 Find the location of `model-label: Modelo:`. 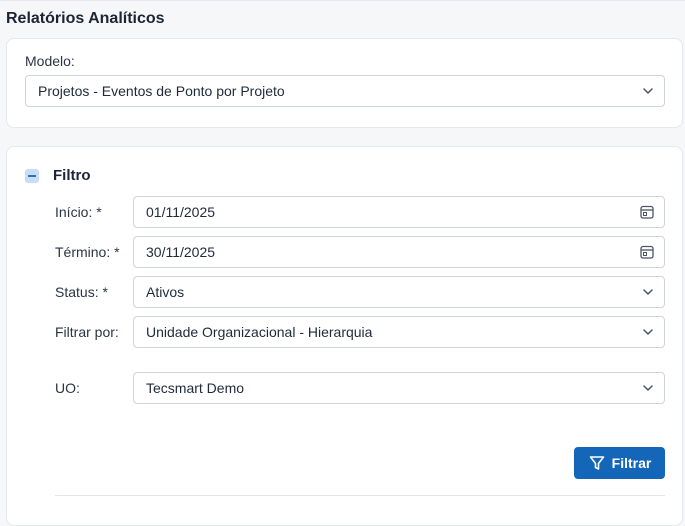

model-label: Modelo: is located at coordinates (50, 61).